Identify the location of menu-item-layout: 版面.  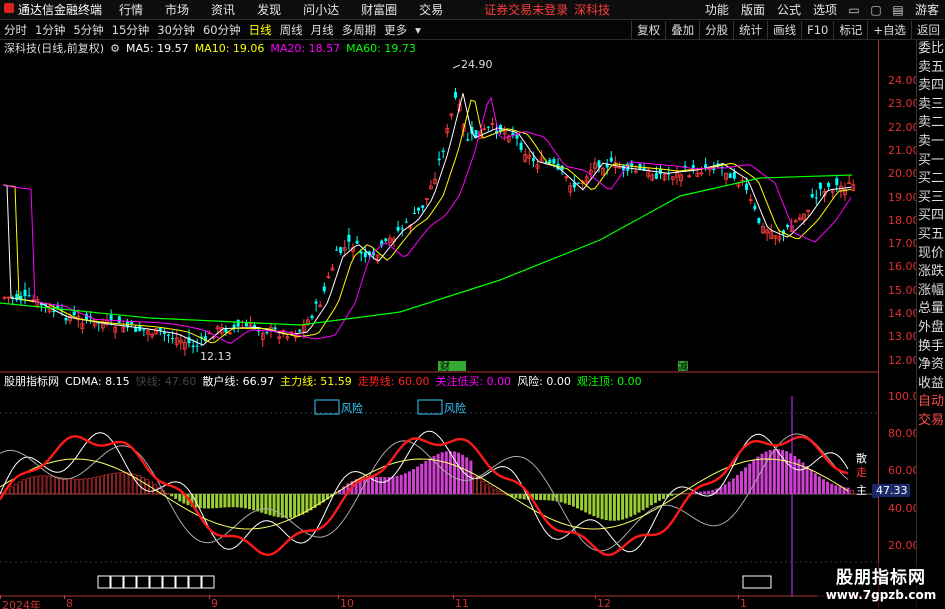
(753, 9).